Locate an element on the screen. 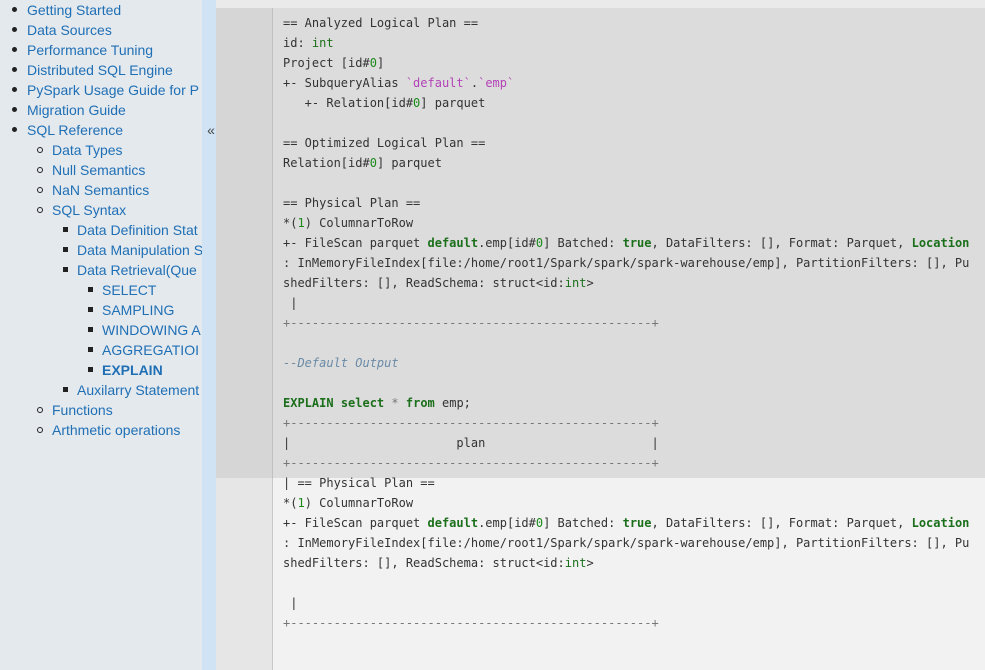  sidebar-item-label: Auxilarry Statement is located at coordinates (138, 390).